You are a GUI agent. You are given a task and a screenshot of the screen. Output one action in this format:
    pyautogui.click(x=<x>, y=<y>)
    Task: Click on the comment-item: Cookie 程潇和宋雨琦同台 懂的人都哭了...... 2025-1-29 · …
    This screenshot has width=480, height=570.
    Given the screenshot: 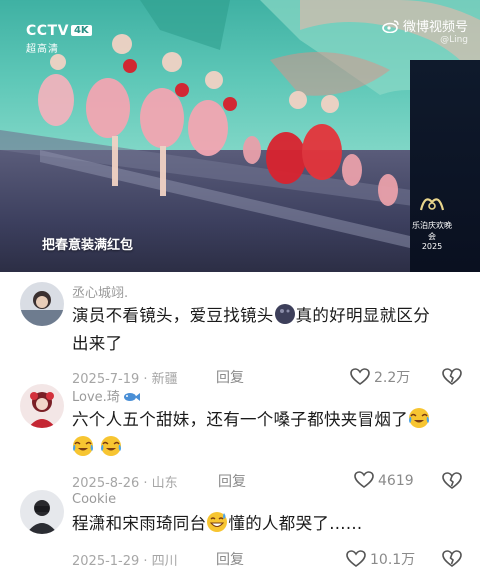 What is the action you would take?
    pyautogui.click(x=240, y=529)
    